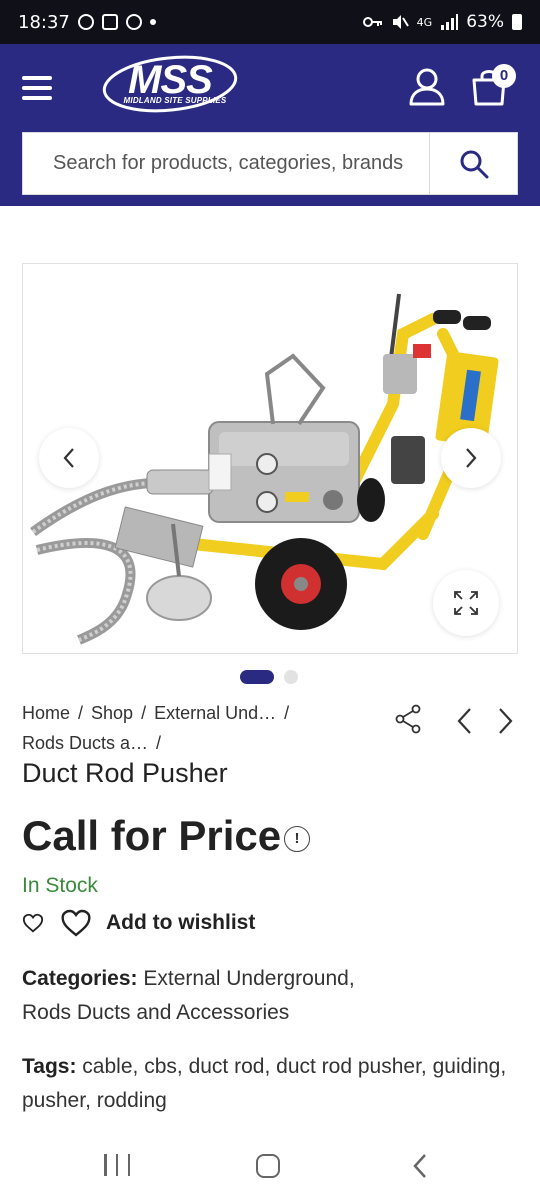 The width and height of the screenshot is (540, 1200). What do you see at coordinates (400, 374) in the screenshot?
I see `valve-block` at bounding box center [400, 374].